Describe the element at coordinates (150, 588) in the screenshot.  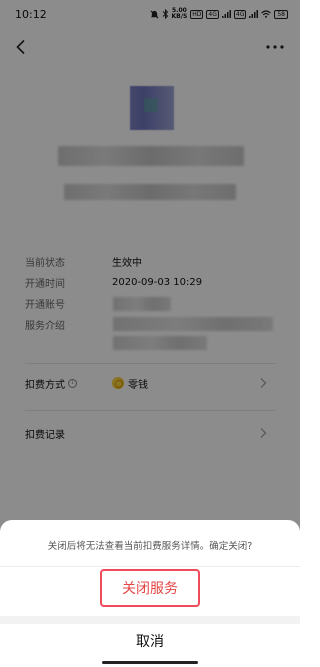
I see `close-service-button: 关闭服务` at that location.